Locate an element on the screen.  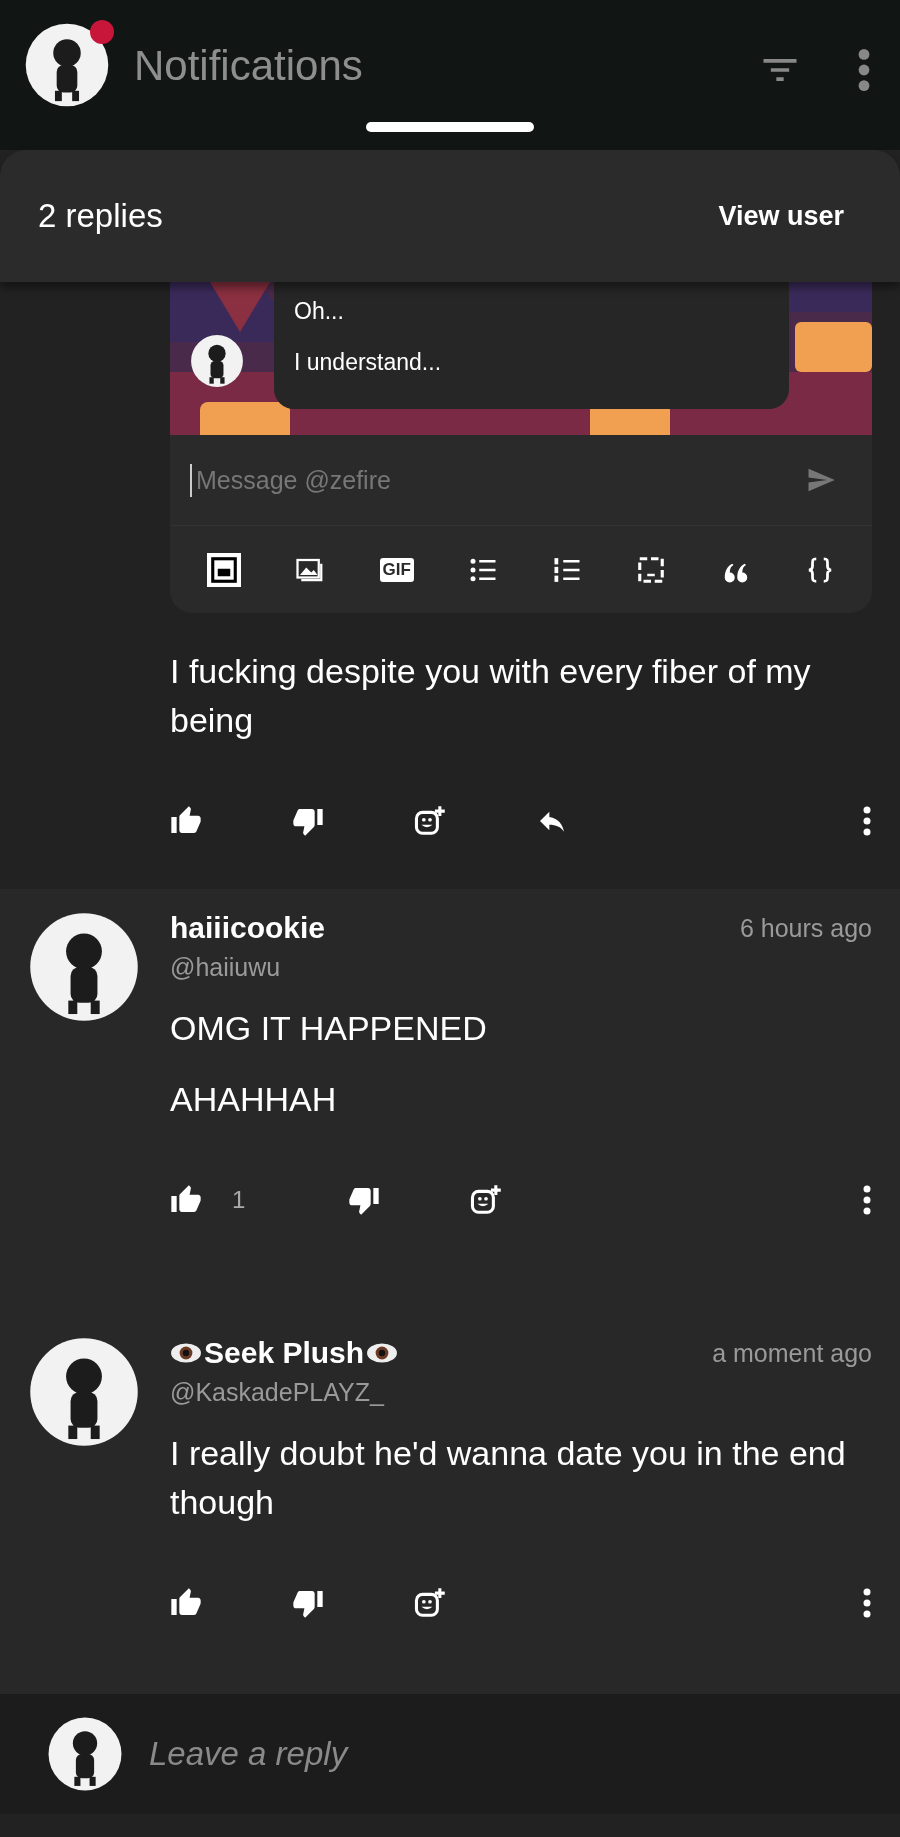
view-user-button: View user is located at coordinates (781, 216).